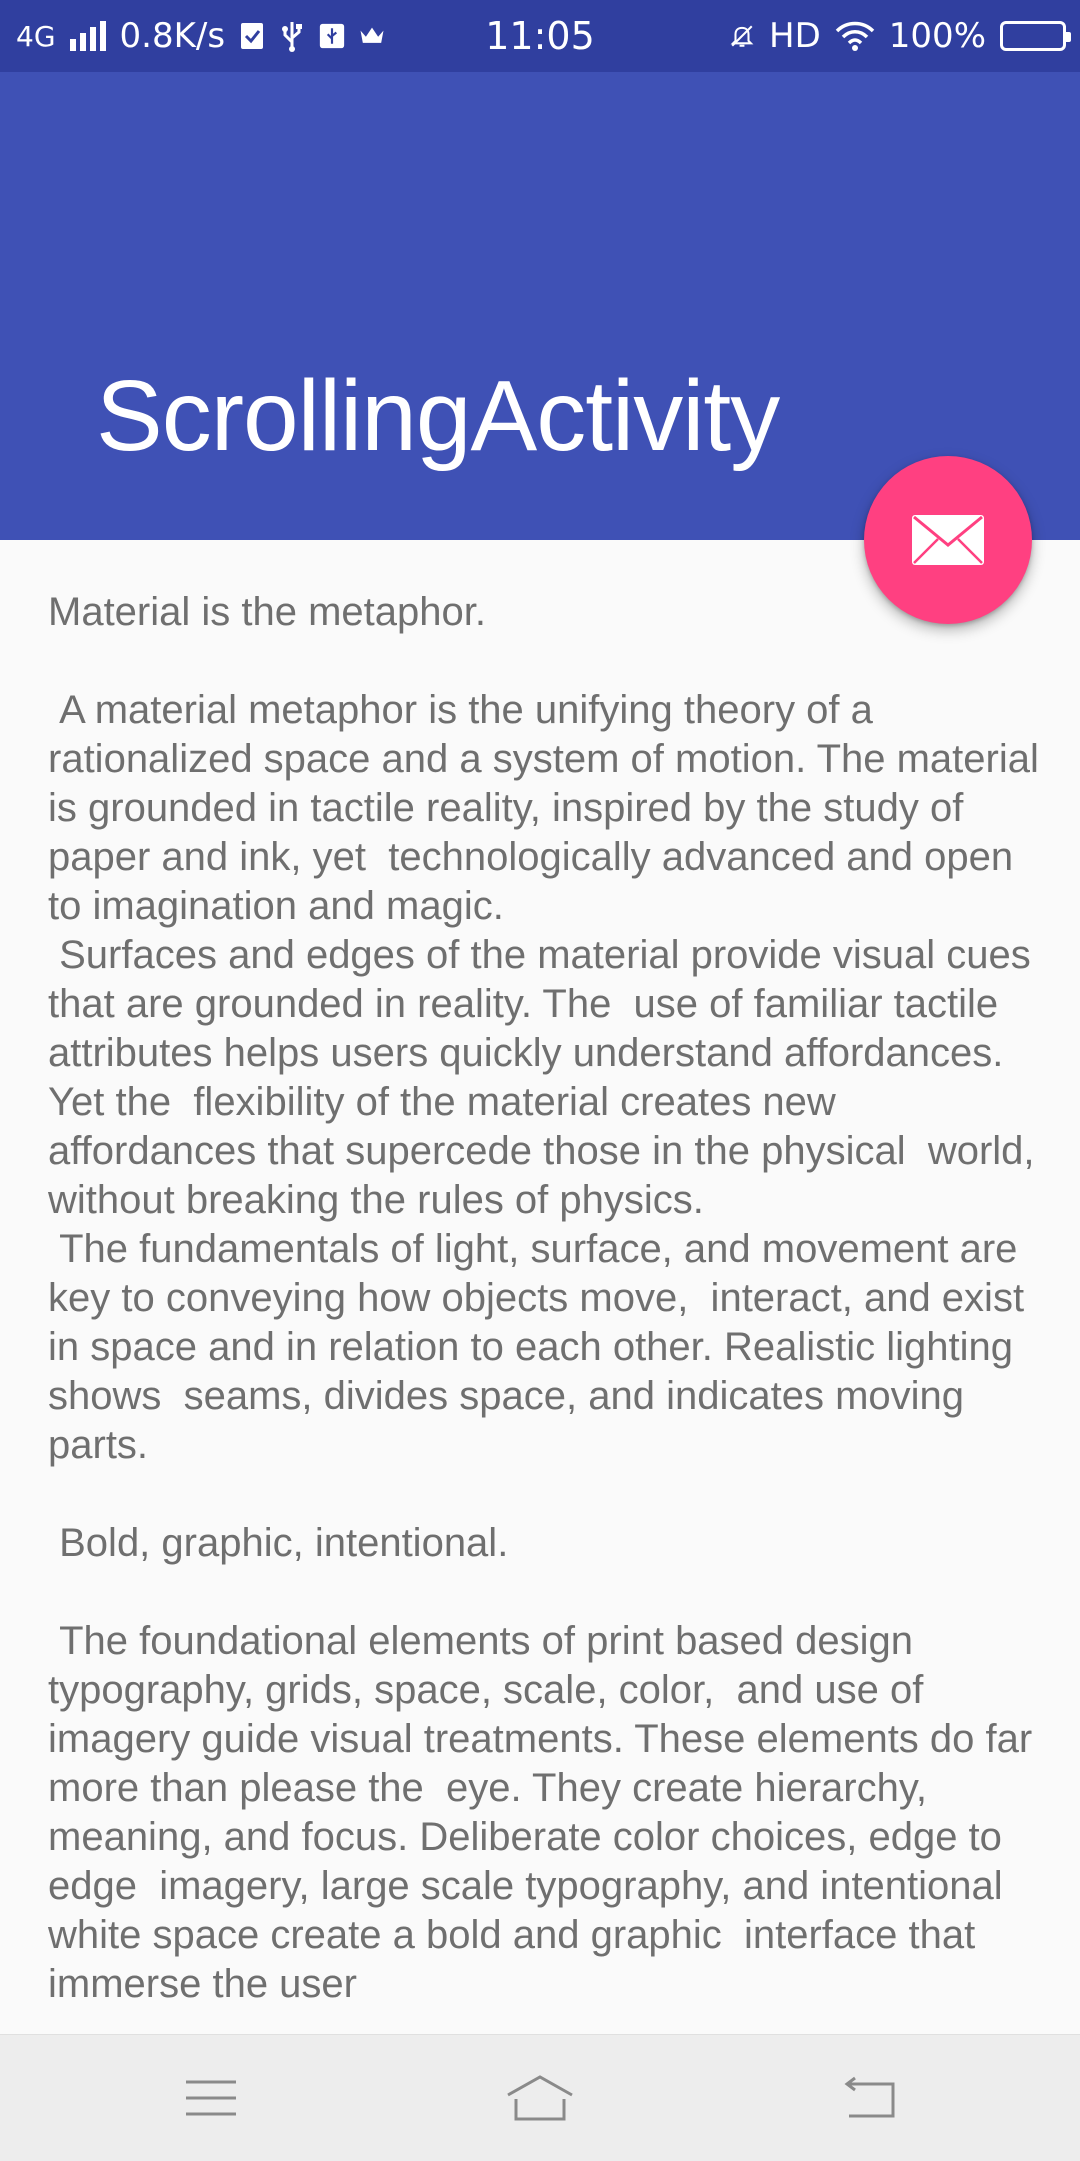 This screenshot has width=1080, height=2161. What do you see at coordinates (540, 36) in the screenshot?
I see `status-bar: 4G 0.8K/s 11:05 HD 100%` at bounding box center [540, 36].